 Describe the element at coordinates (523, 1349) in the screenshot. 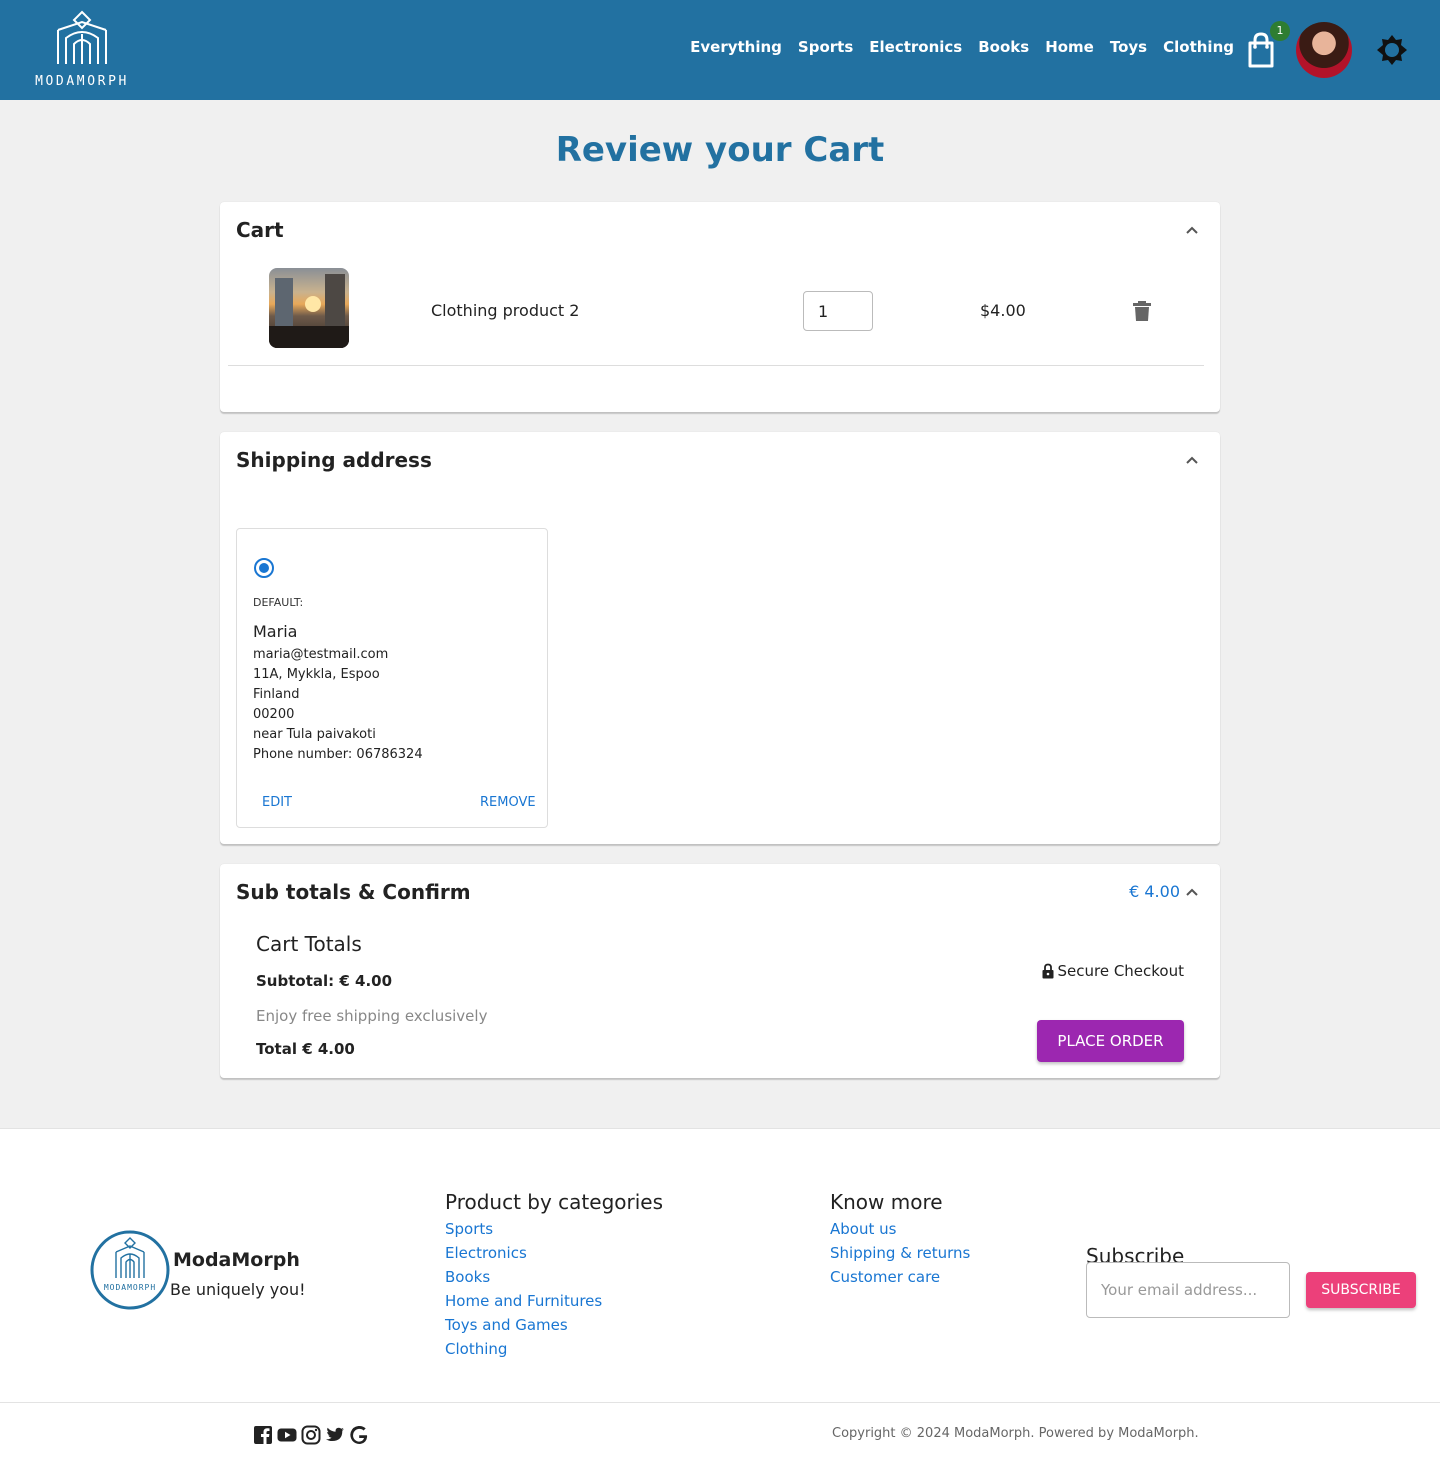

I see `footer-link-clothing: Clothing` at that location.